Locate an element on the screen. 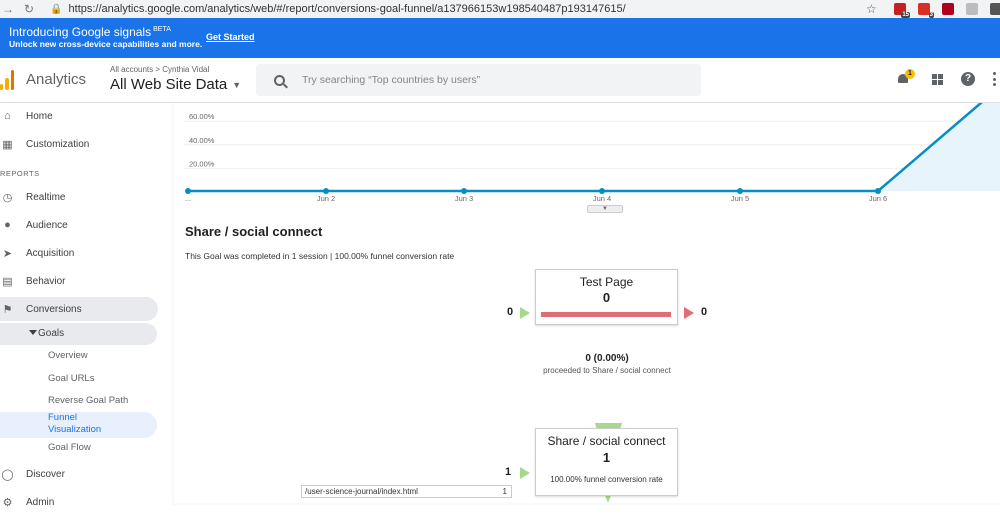 The height and width of the screenshot is (514, 1000). sidebar-item-label: Audience is located at coordinates (47, 225).